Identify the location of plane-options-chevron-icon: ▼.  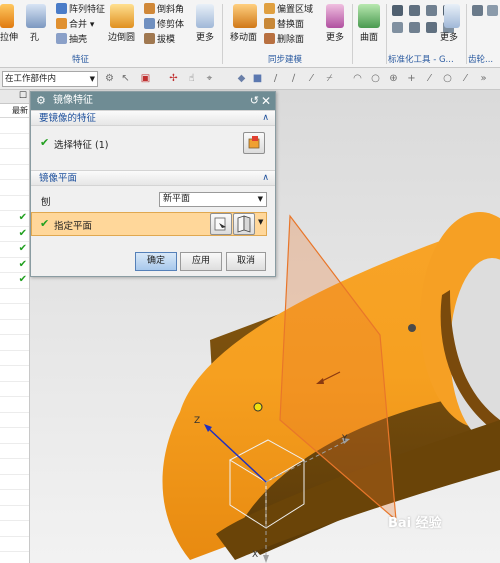
(260, 222).